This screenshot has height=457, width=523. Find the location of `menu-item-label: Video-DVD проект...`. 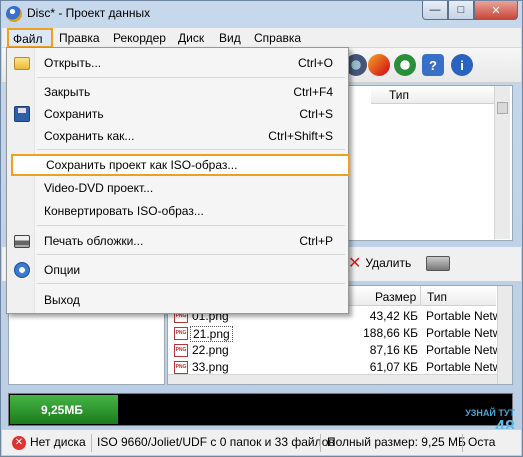

menu-item-label: Video-DVD проект... is located at coordinates (99, 188).